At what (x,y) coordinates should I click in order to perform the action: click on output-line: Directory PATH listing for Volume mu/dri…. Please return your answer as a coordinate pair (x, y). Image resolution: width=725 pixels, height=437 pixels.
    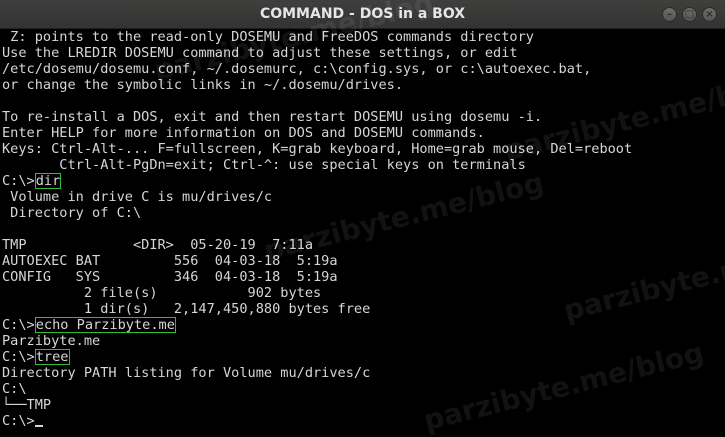
    Looking at the image, I should click on (186, 373).